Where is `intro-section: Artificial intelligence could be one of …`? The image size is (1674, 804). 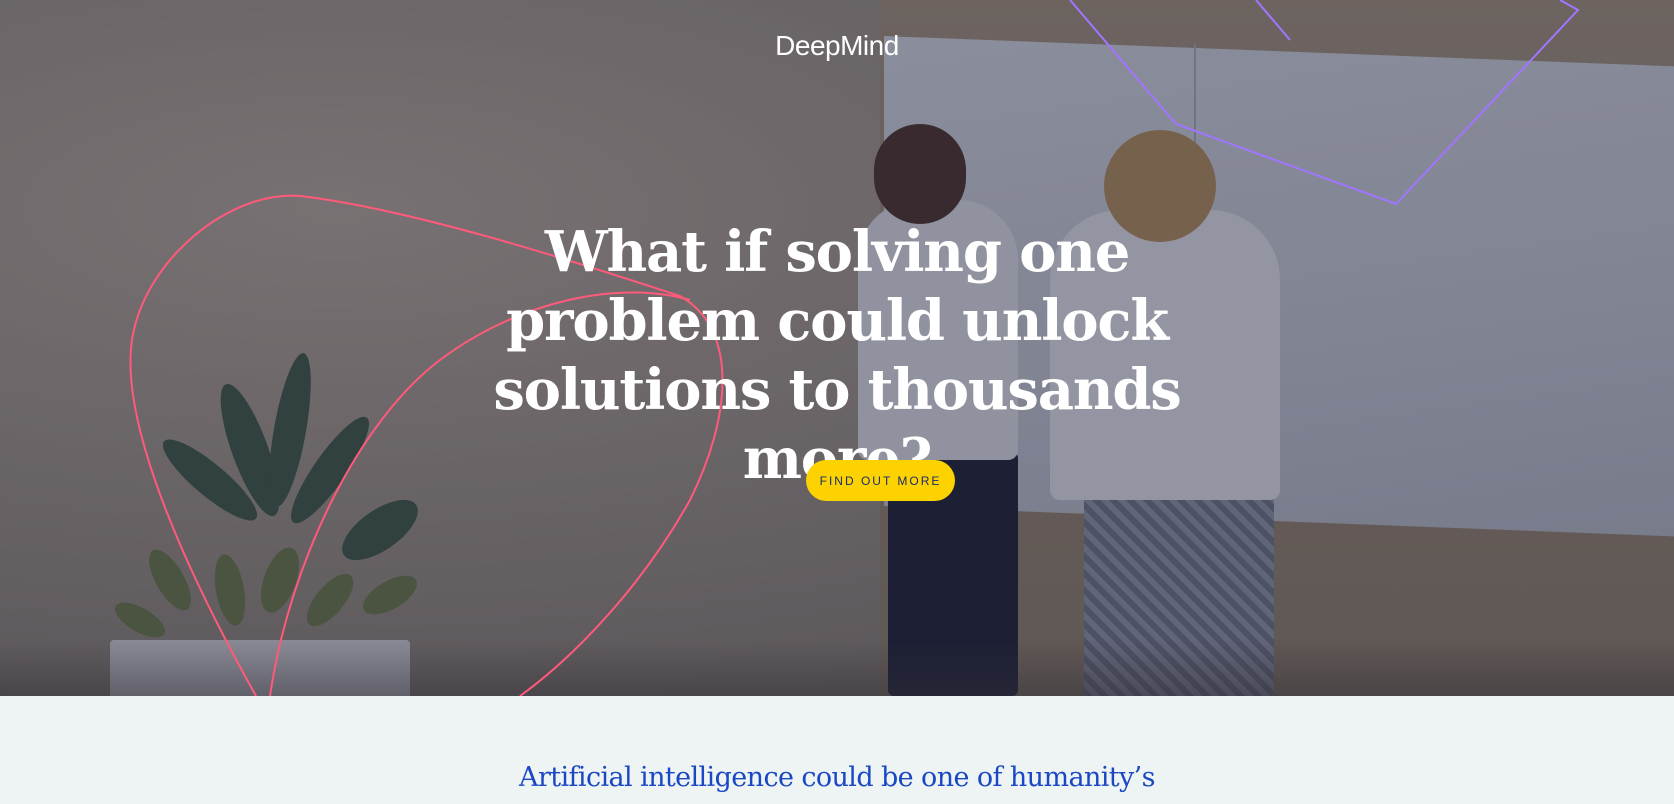 intro-section: Artificial intelligence could be one of … is located at coordinates (837, 750).